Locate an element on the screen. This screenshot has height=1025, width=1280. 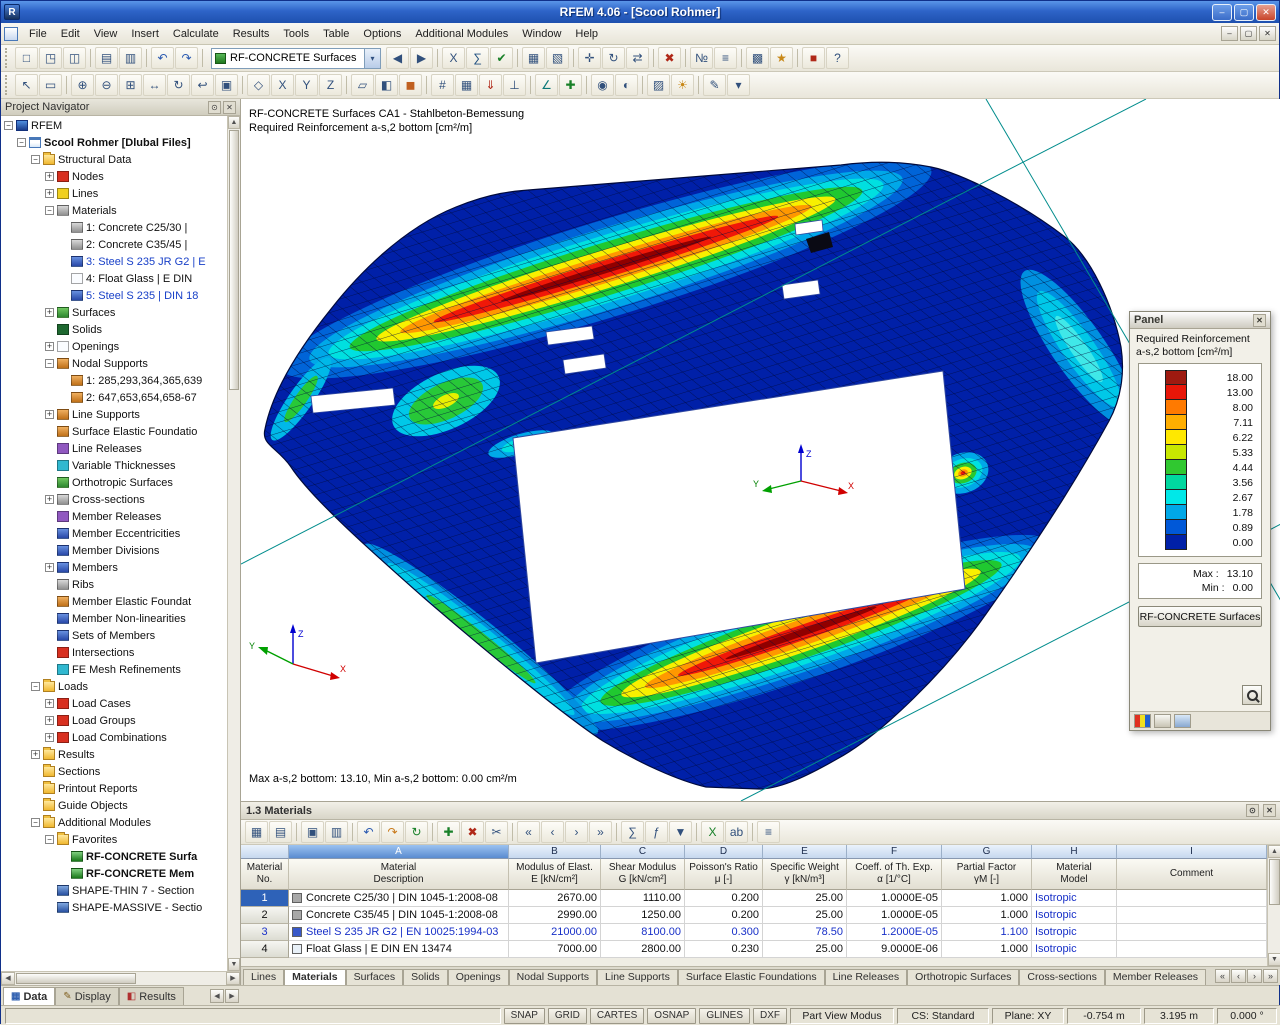
material-description-cell: Concrete C35/45 | DIN 1045-1:2008-08 is located at coordinates (399, 915).